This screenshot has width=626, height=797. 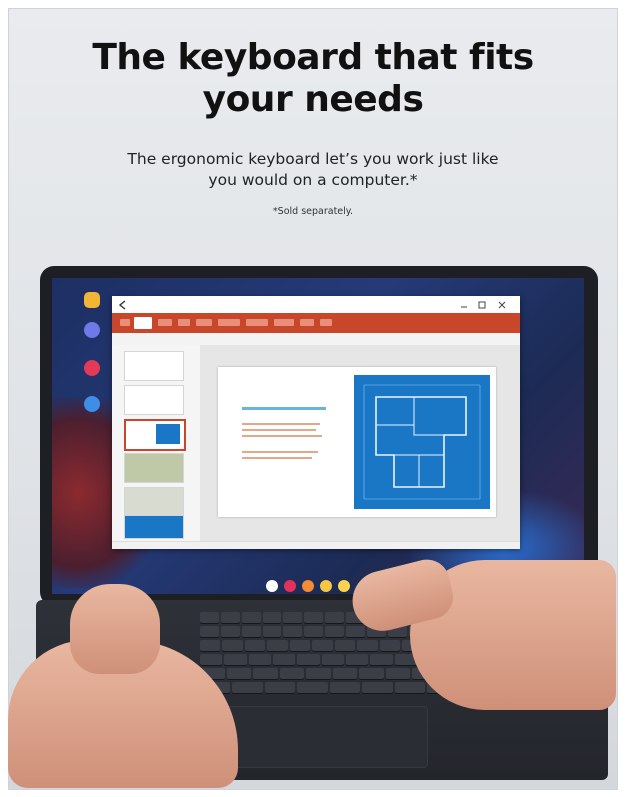 I want to click on slide-thumbnail-selected, so click(x=155, y=435).